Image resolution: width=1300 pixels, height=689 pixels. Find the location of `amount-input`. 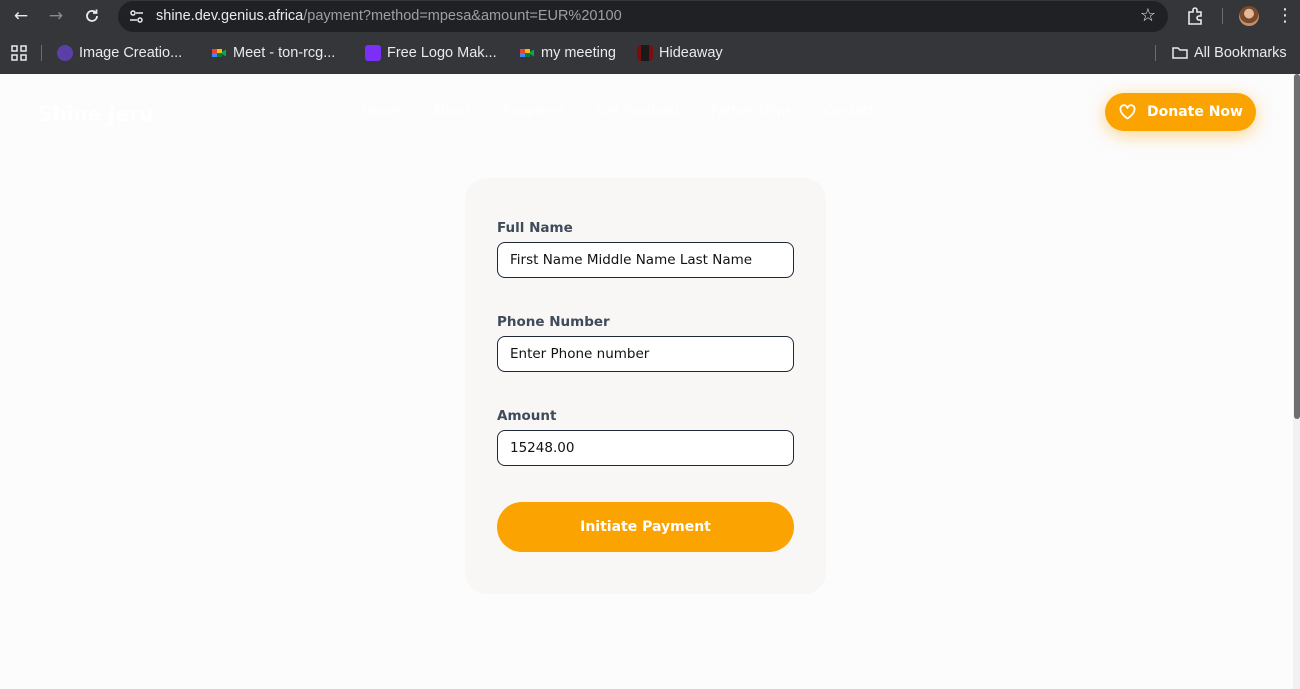

amount-input is located at coordinates (645, 448).